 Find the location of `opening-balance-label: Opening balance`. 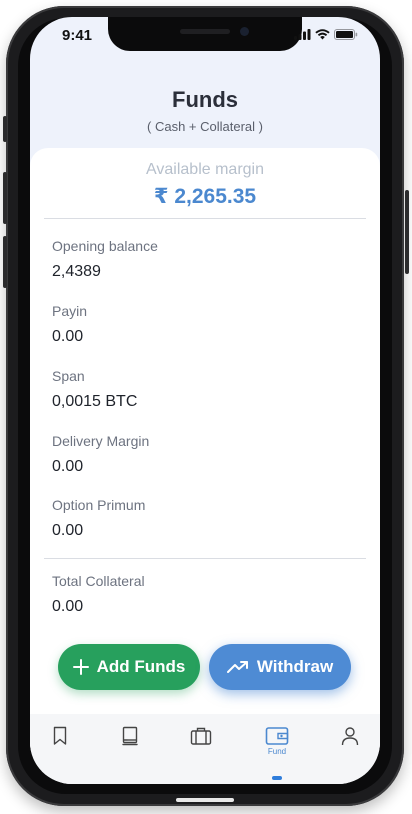

opening-balance-label: Opening balance is located at coordinates (105, 246).